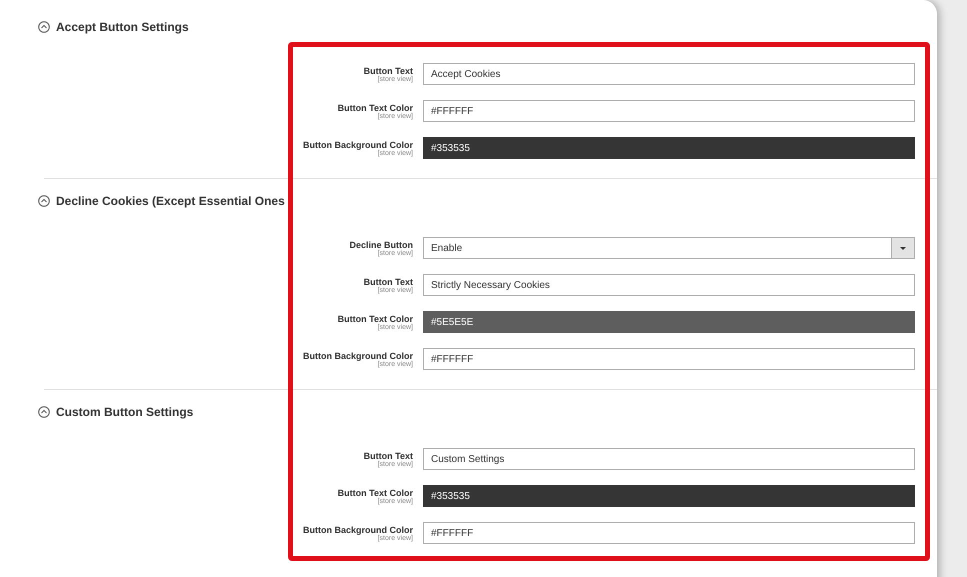 This screenshot has height=577, width=967. Describe the element at coordinates (669, 74) in the screenshot. I see `text-field: Accept Cookies` at that location.